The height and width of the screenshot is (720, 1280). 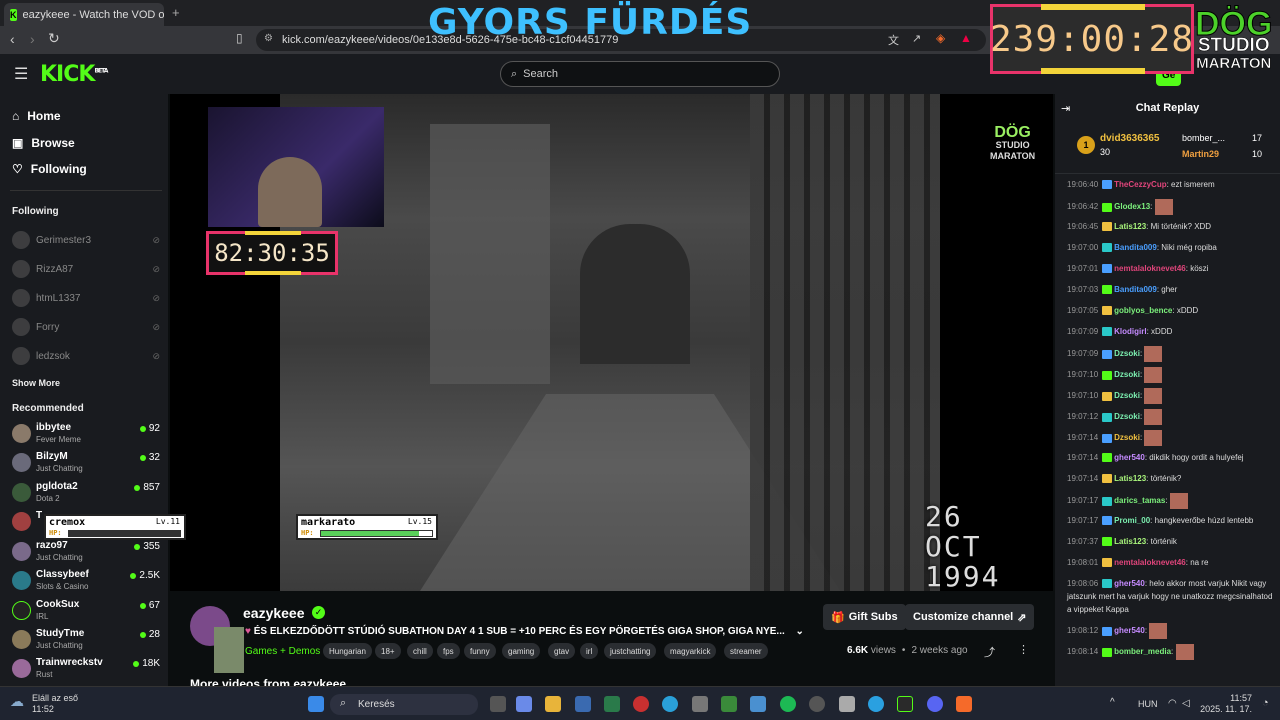 What do you see at coordinates (12, 39) in the screenshot?
I see `back-icon: ‹` at bounding box center [12, 39].